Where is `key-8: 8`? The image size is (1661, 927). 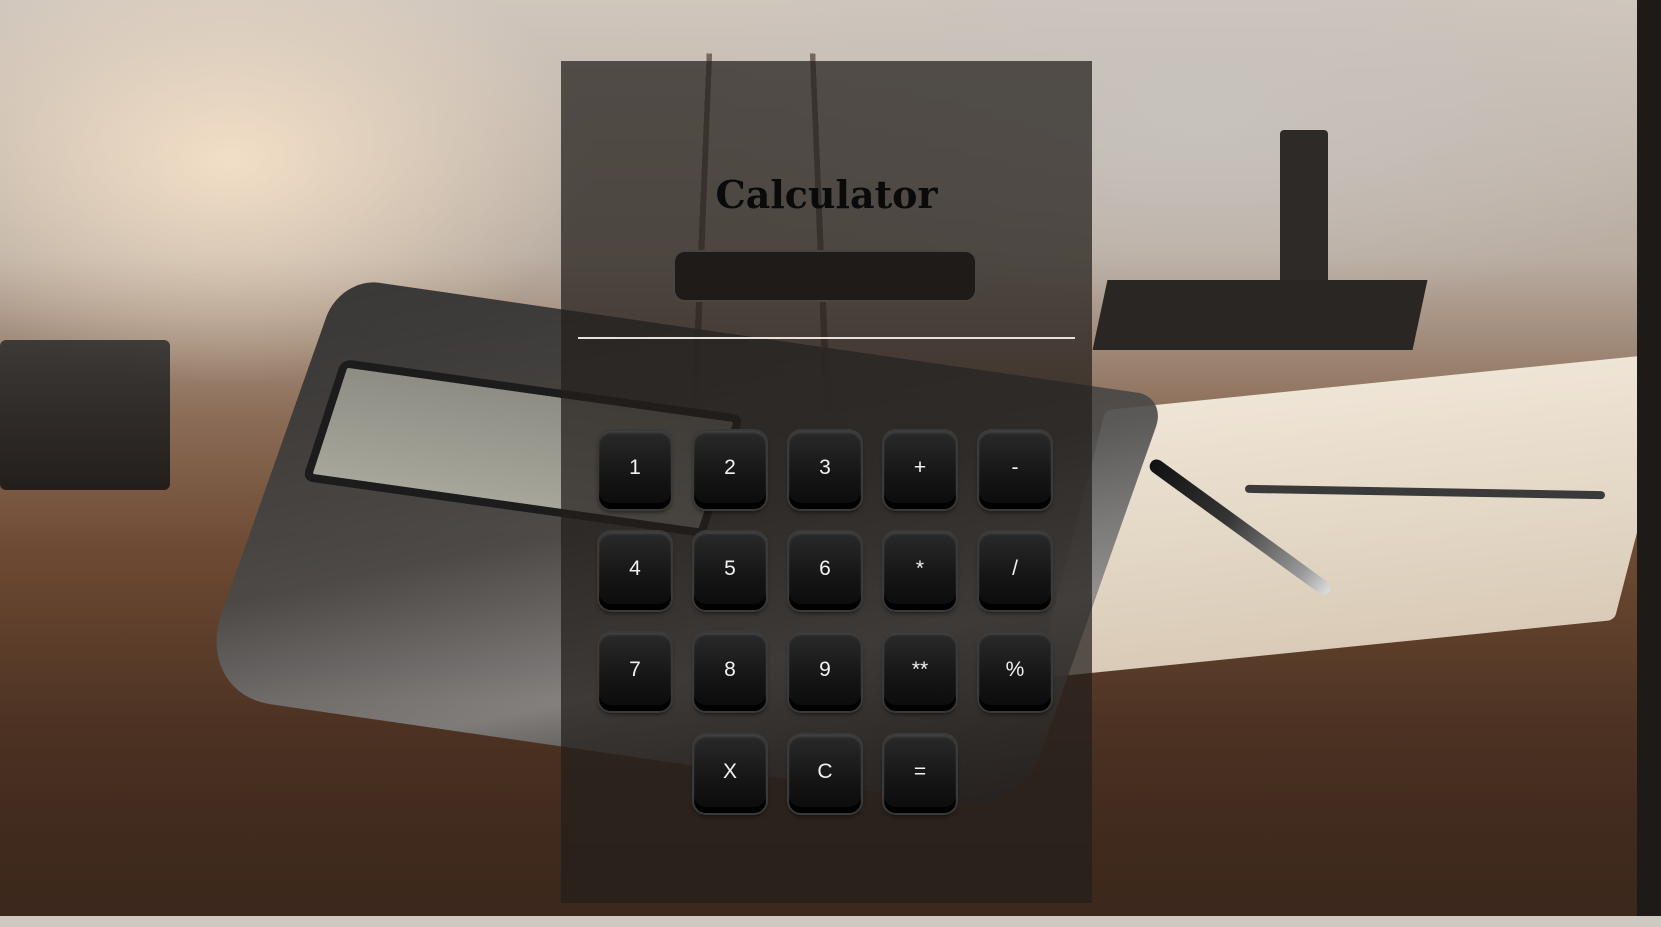 key-8: 8 is located at coordinates (730, 672).